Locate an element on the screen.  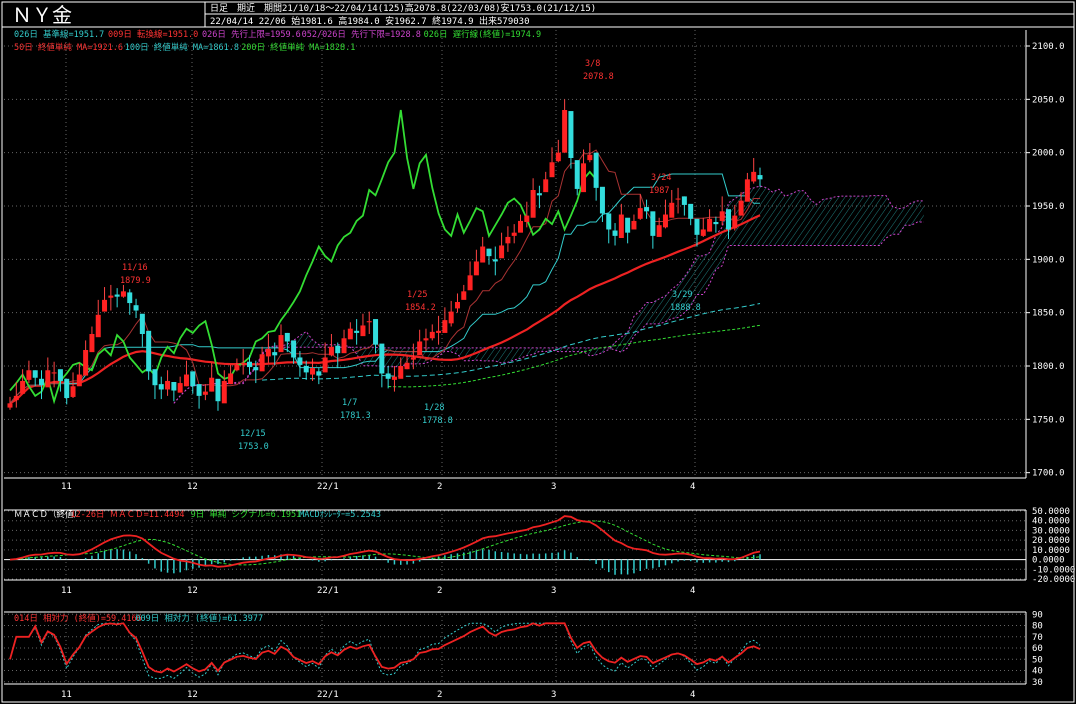
macd-ytick-0: 50.0000 is located at coordinates (1051, 512).